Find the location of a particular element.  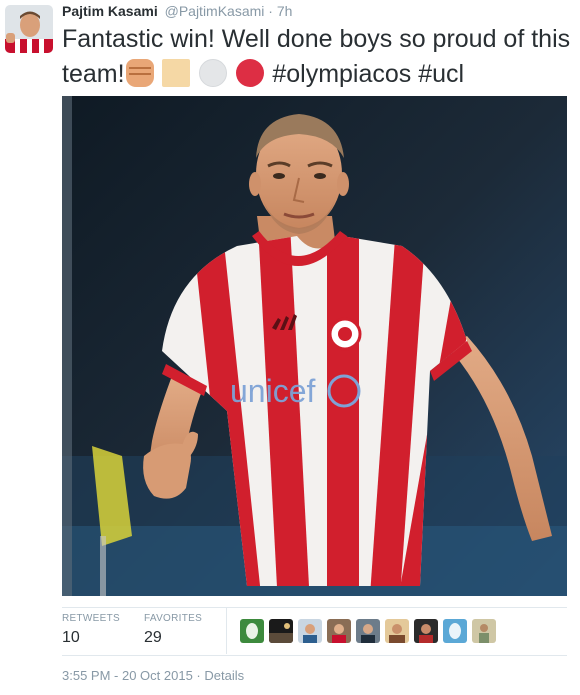

square-emoji is located at coordinates (176, 73).